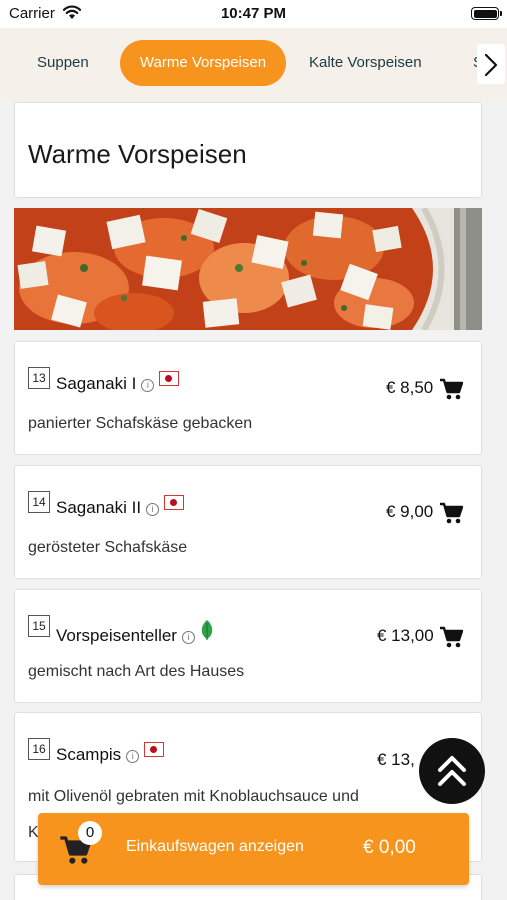 The image size is (507, 900). I want to click on chevron-right-icon, so click(491, 65).